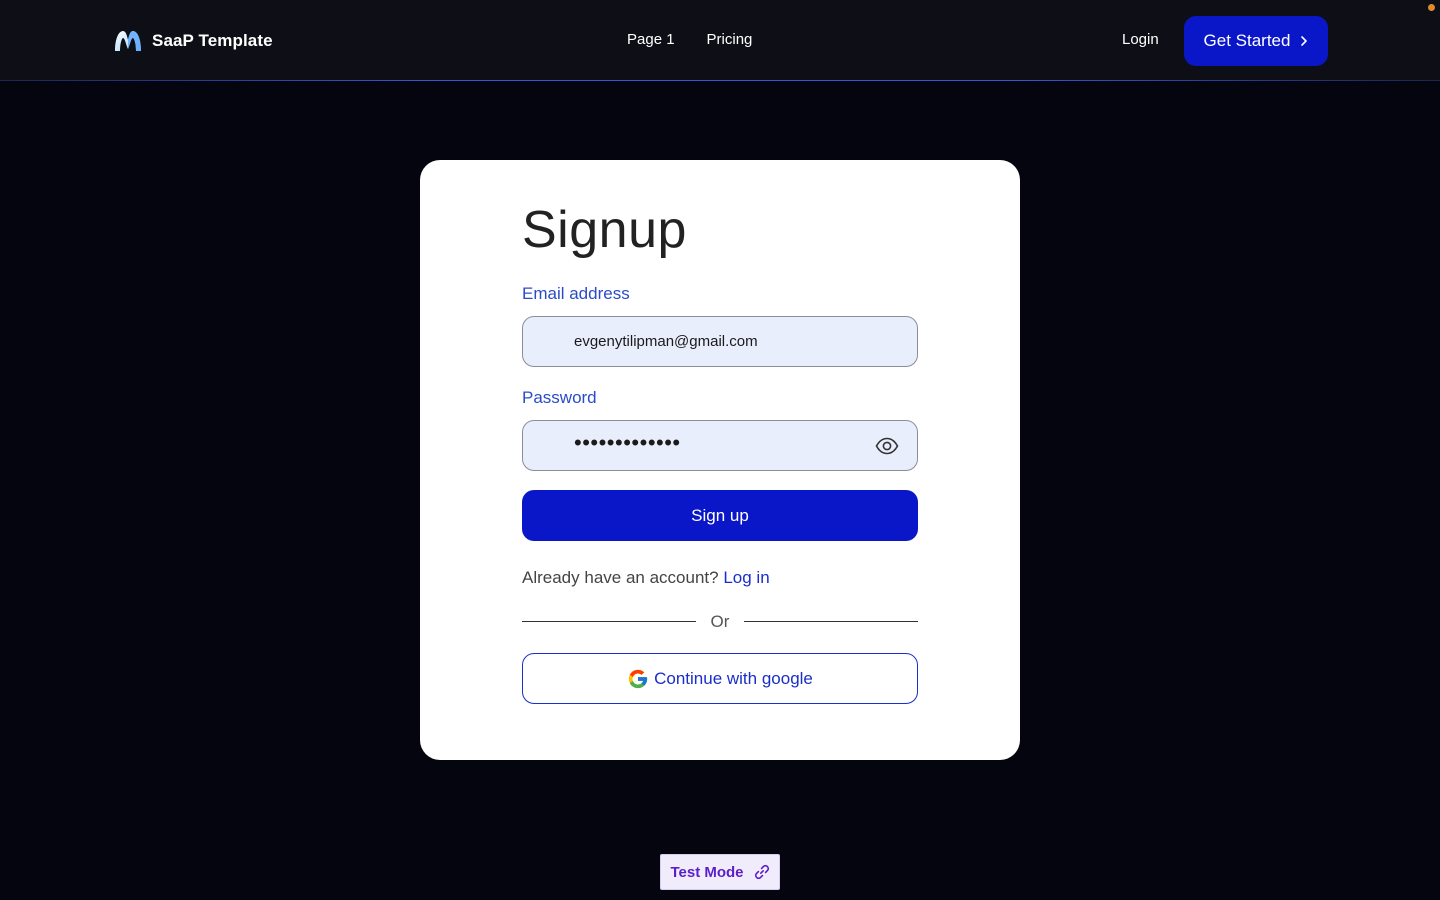 The width and height of the screenshot is (1440, 900). Describe the element at coordinates (576, 293) in the screenshot. I see `email-label: Email address` at that location.